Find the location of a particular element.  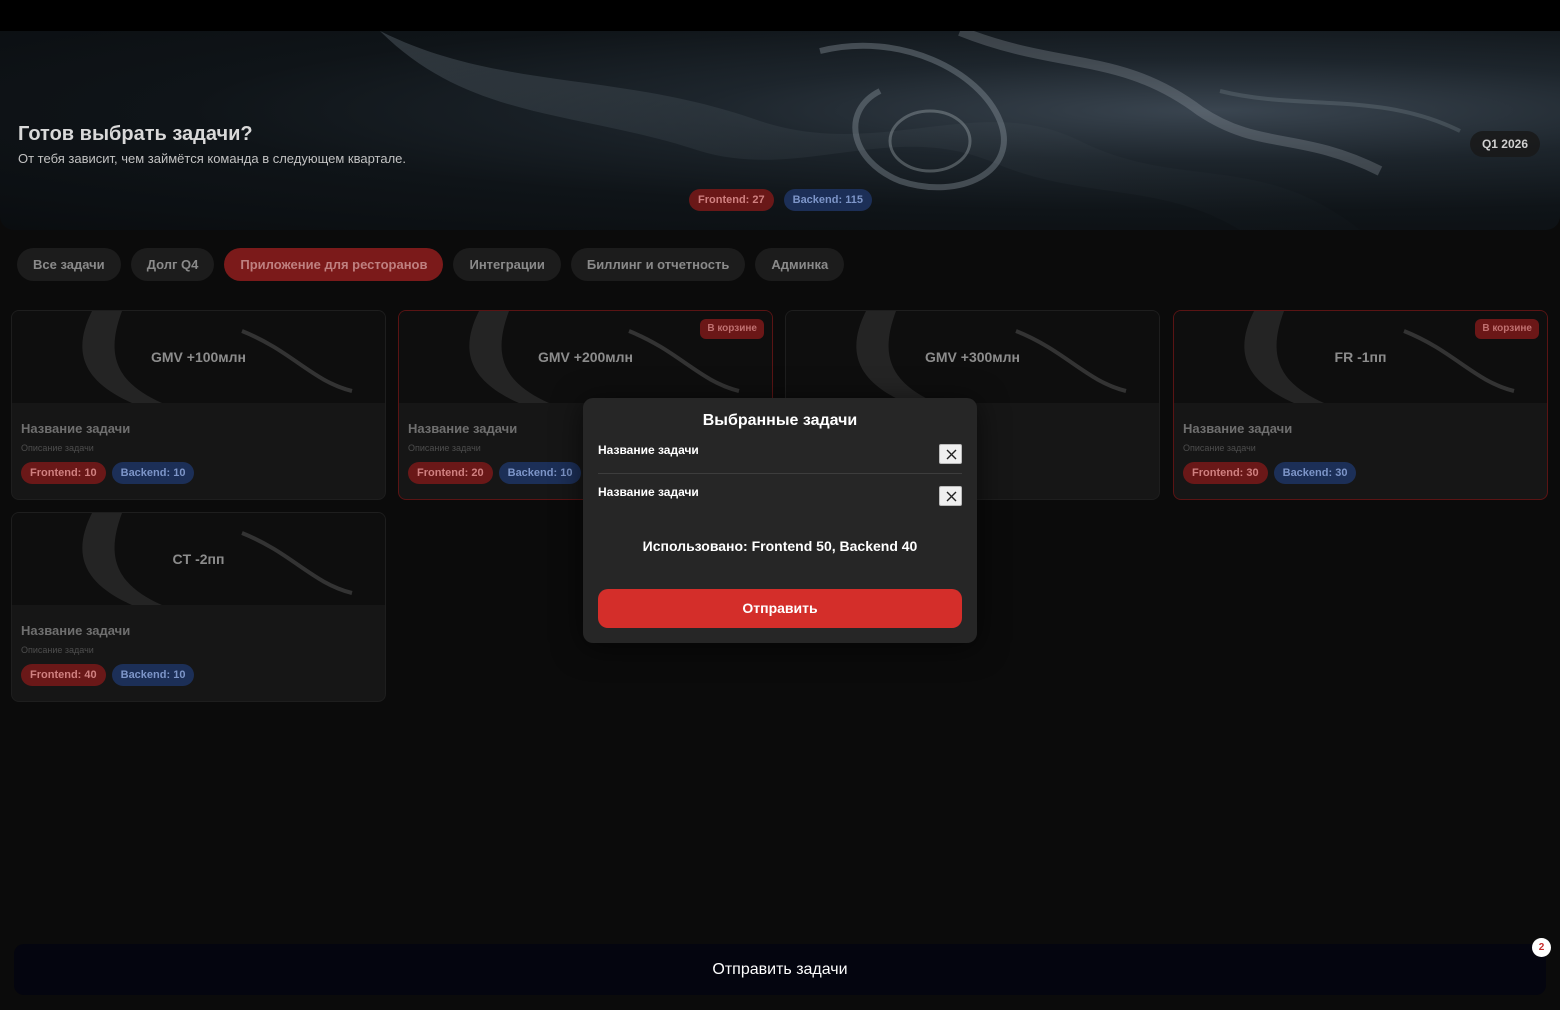

card-cover-title: GMV +100млн is located at coordinates (198, 357).